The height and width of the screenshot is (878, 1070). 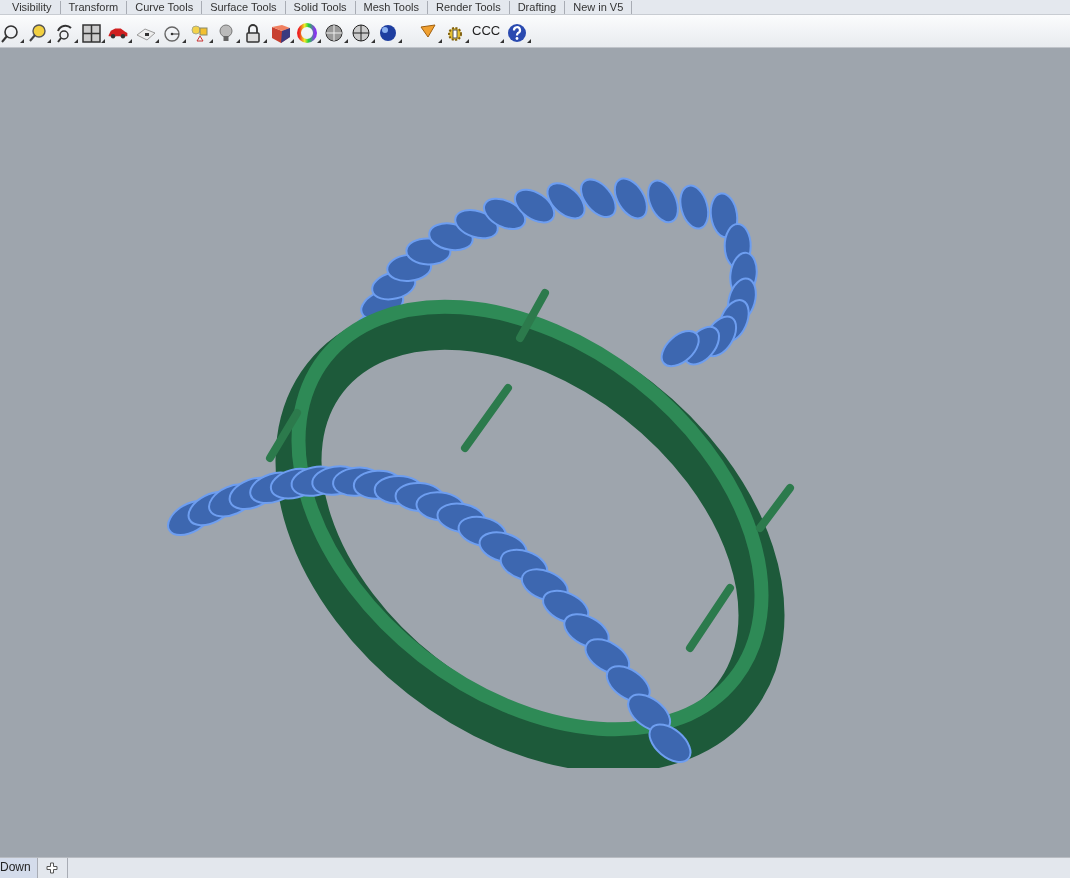 I want to click on viewport-tab: Down, so click(x=19, y=868).